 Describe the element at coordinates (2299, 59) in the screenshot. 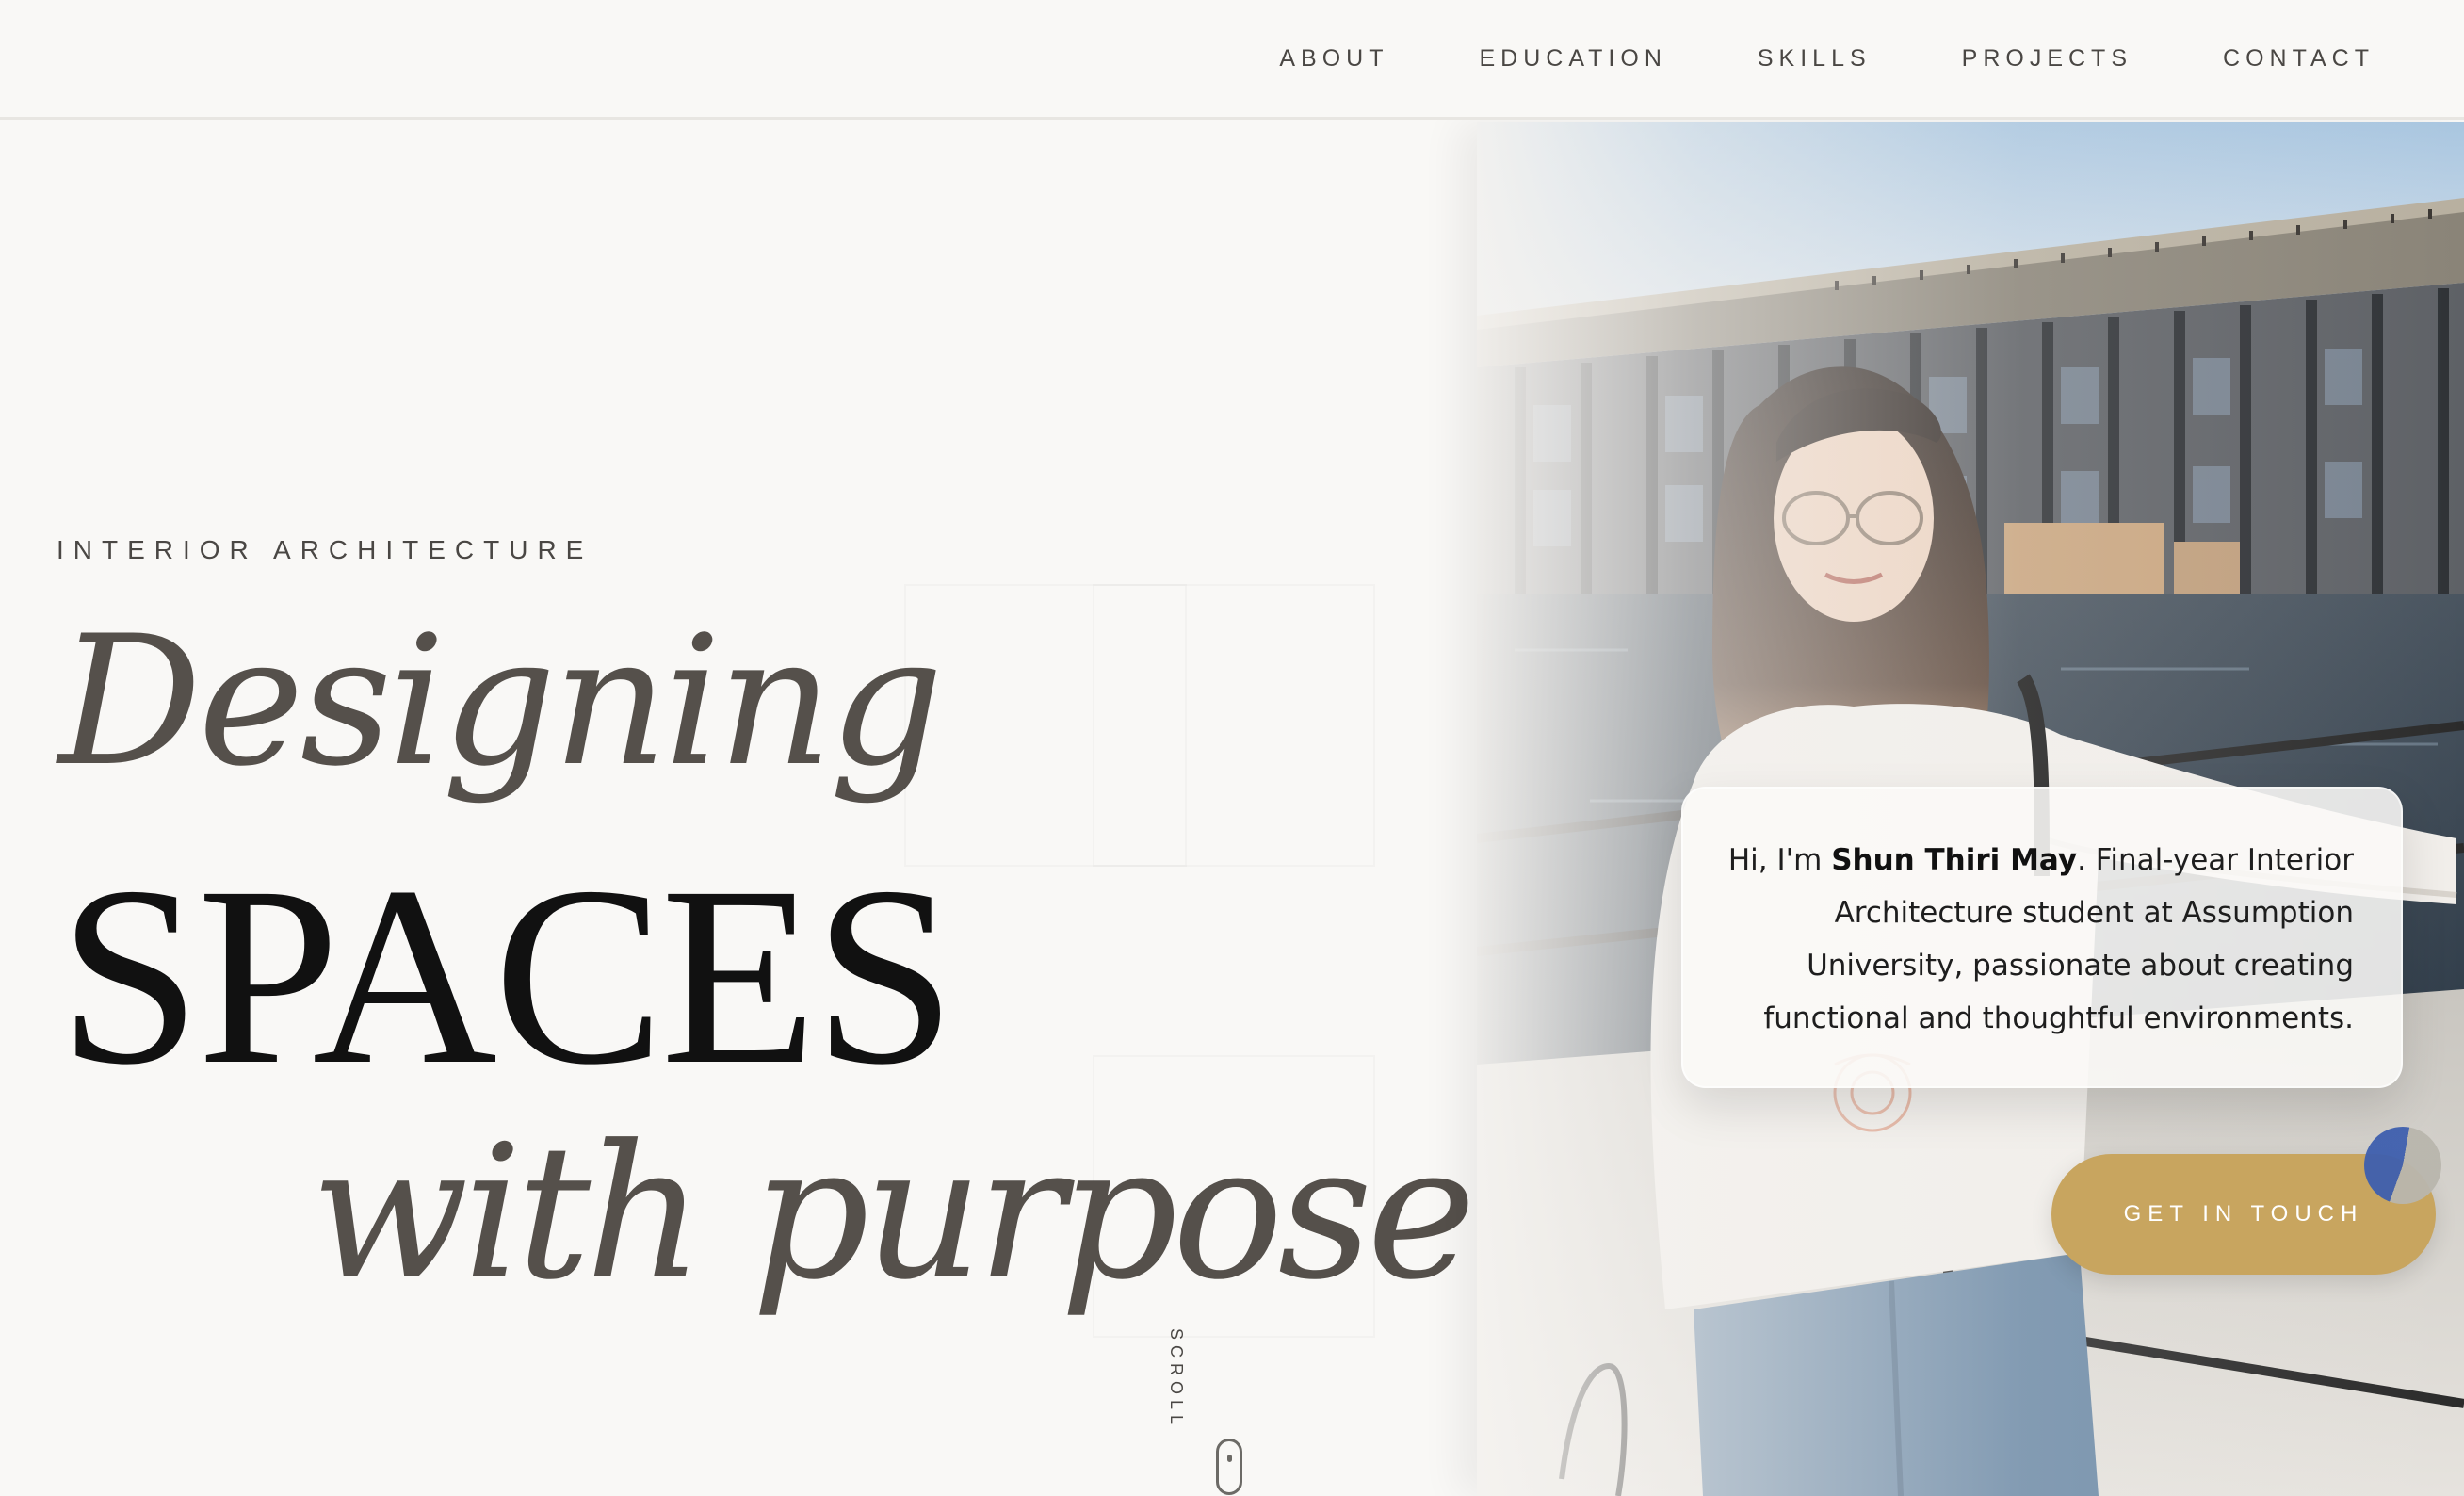

I see `nav-link-contact: CONTACT` at that location.